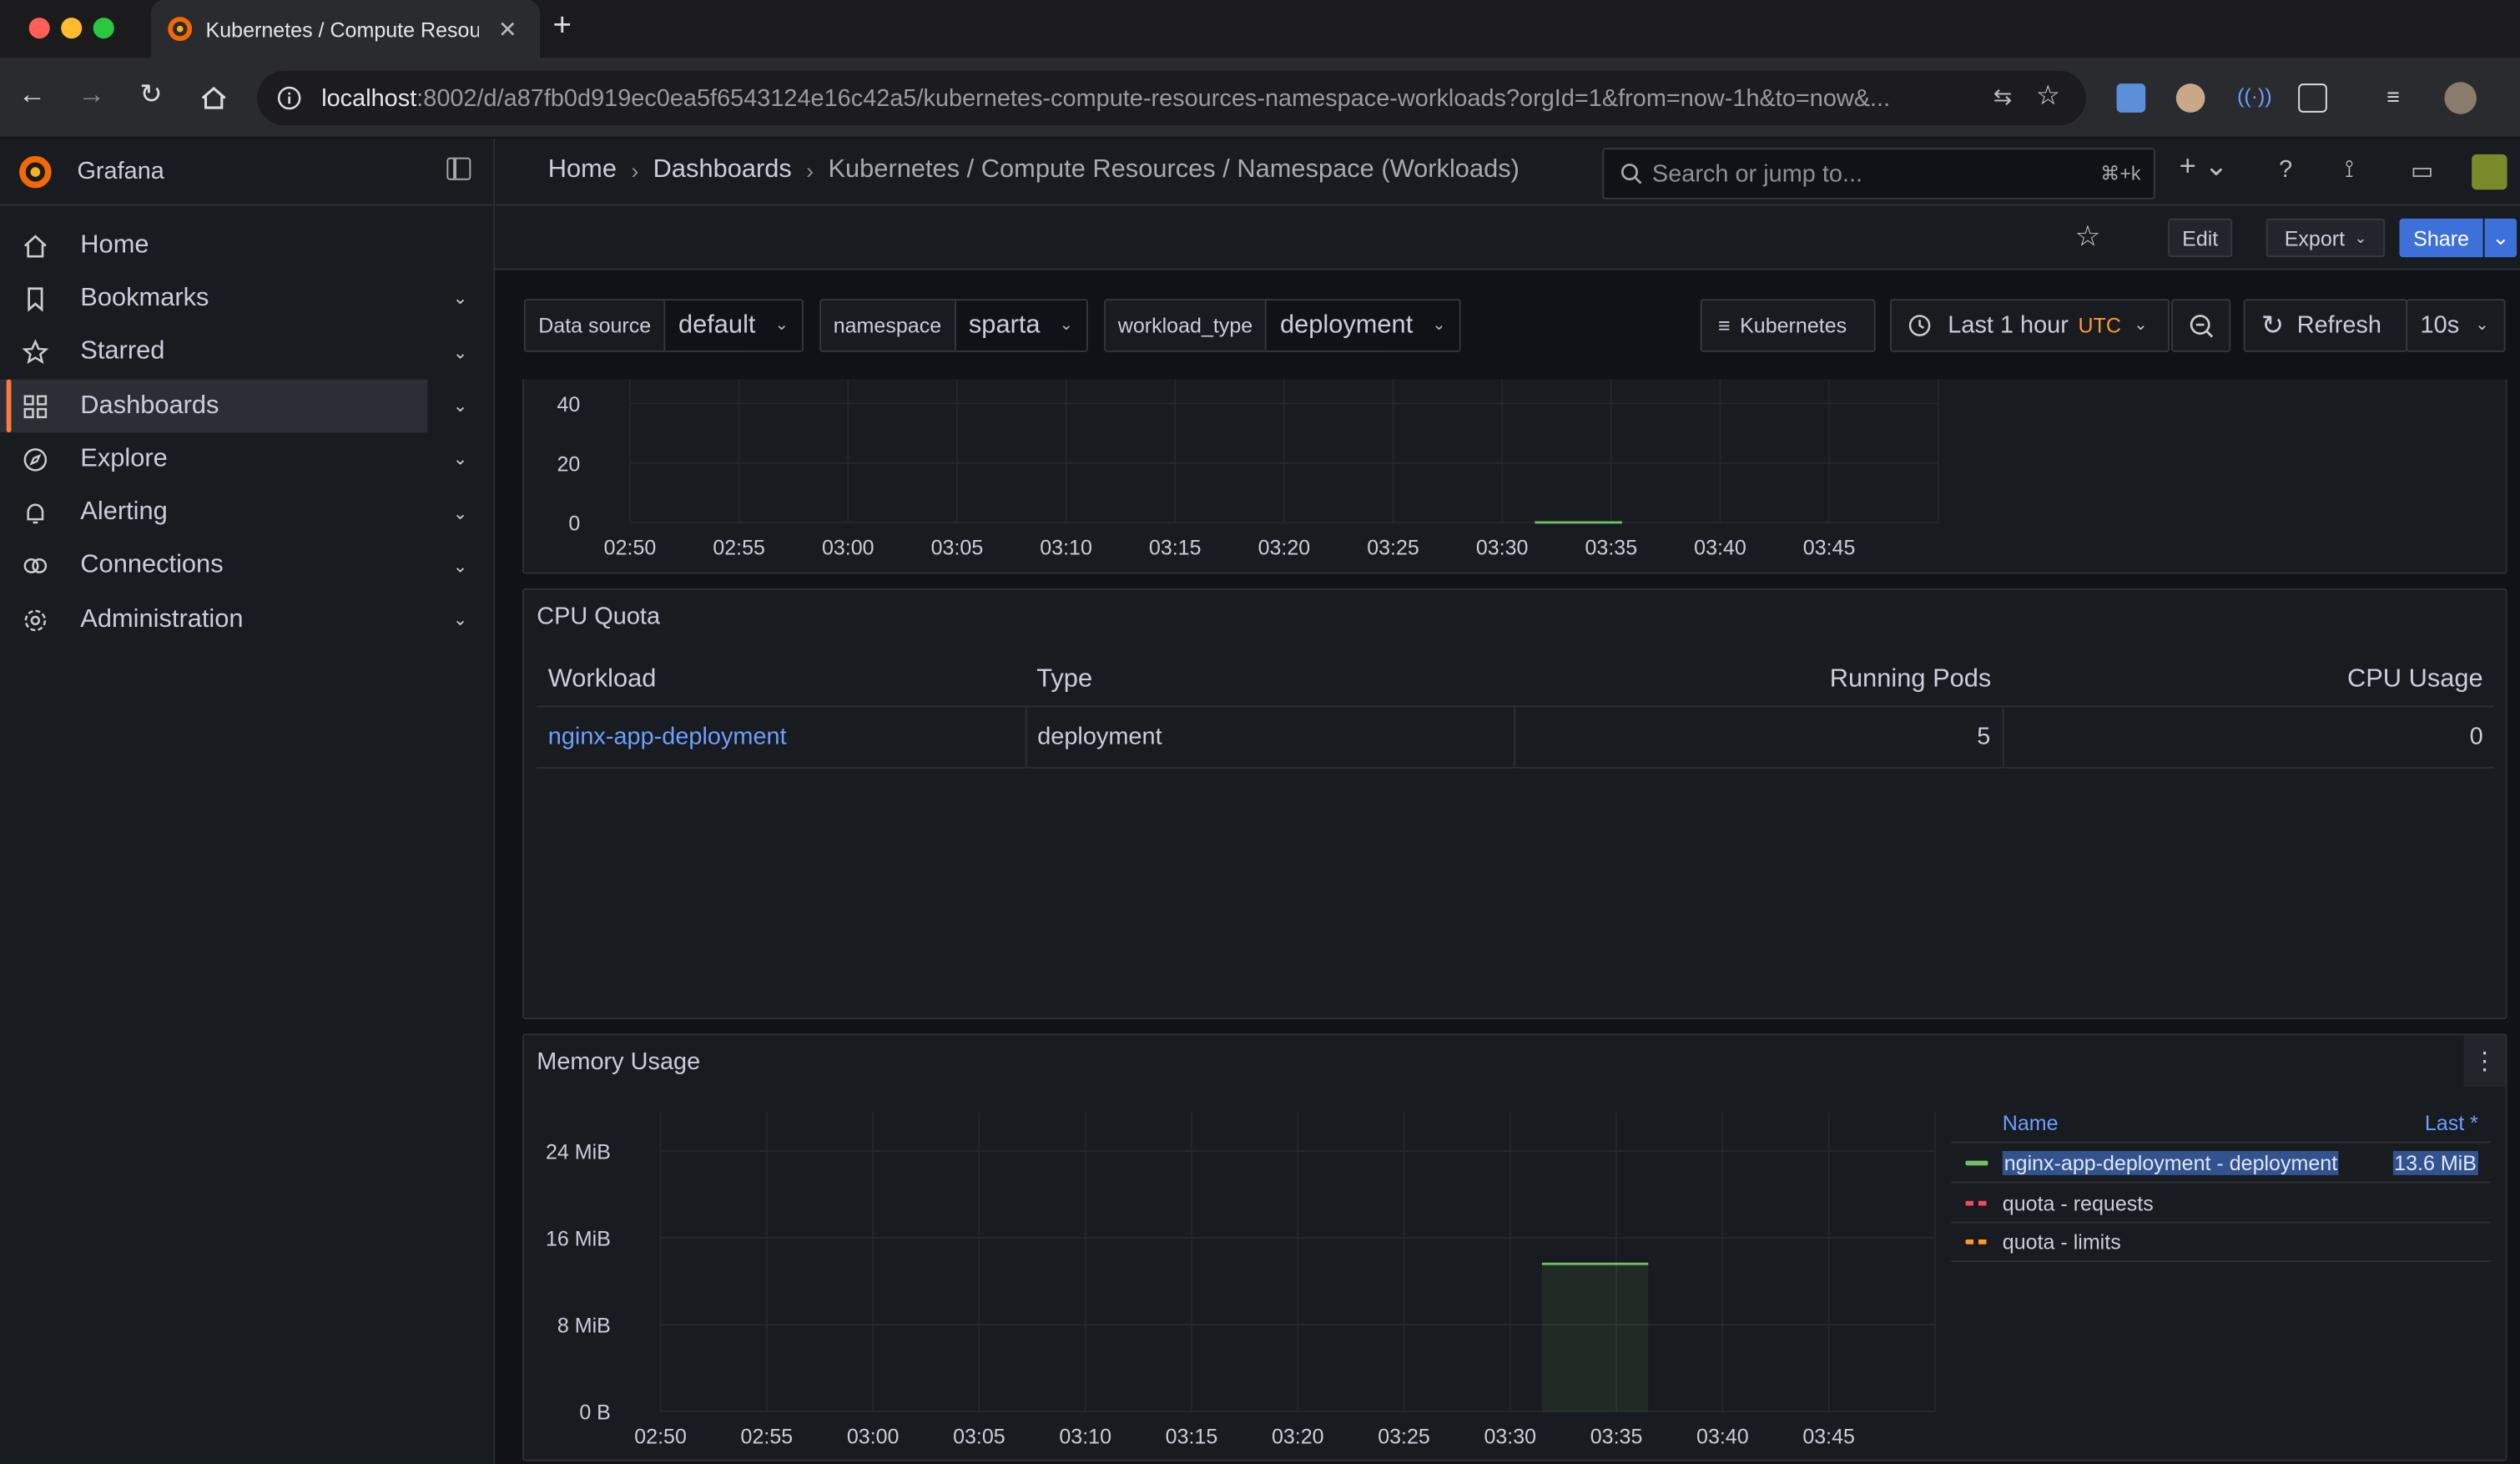  I want to click on variable-value-text: deployment, so click(1346, 324).